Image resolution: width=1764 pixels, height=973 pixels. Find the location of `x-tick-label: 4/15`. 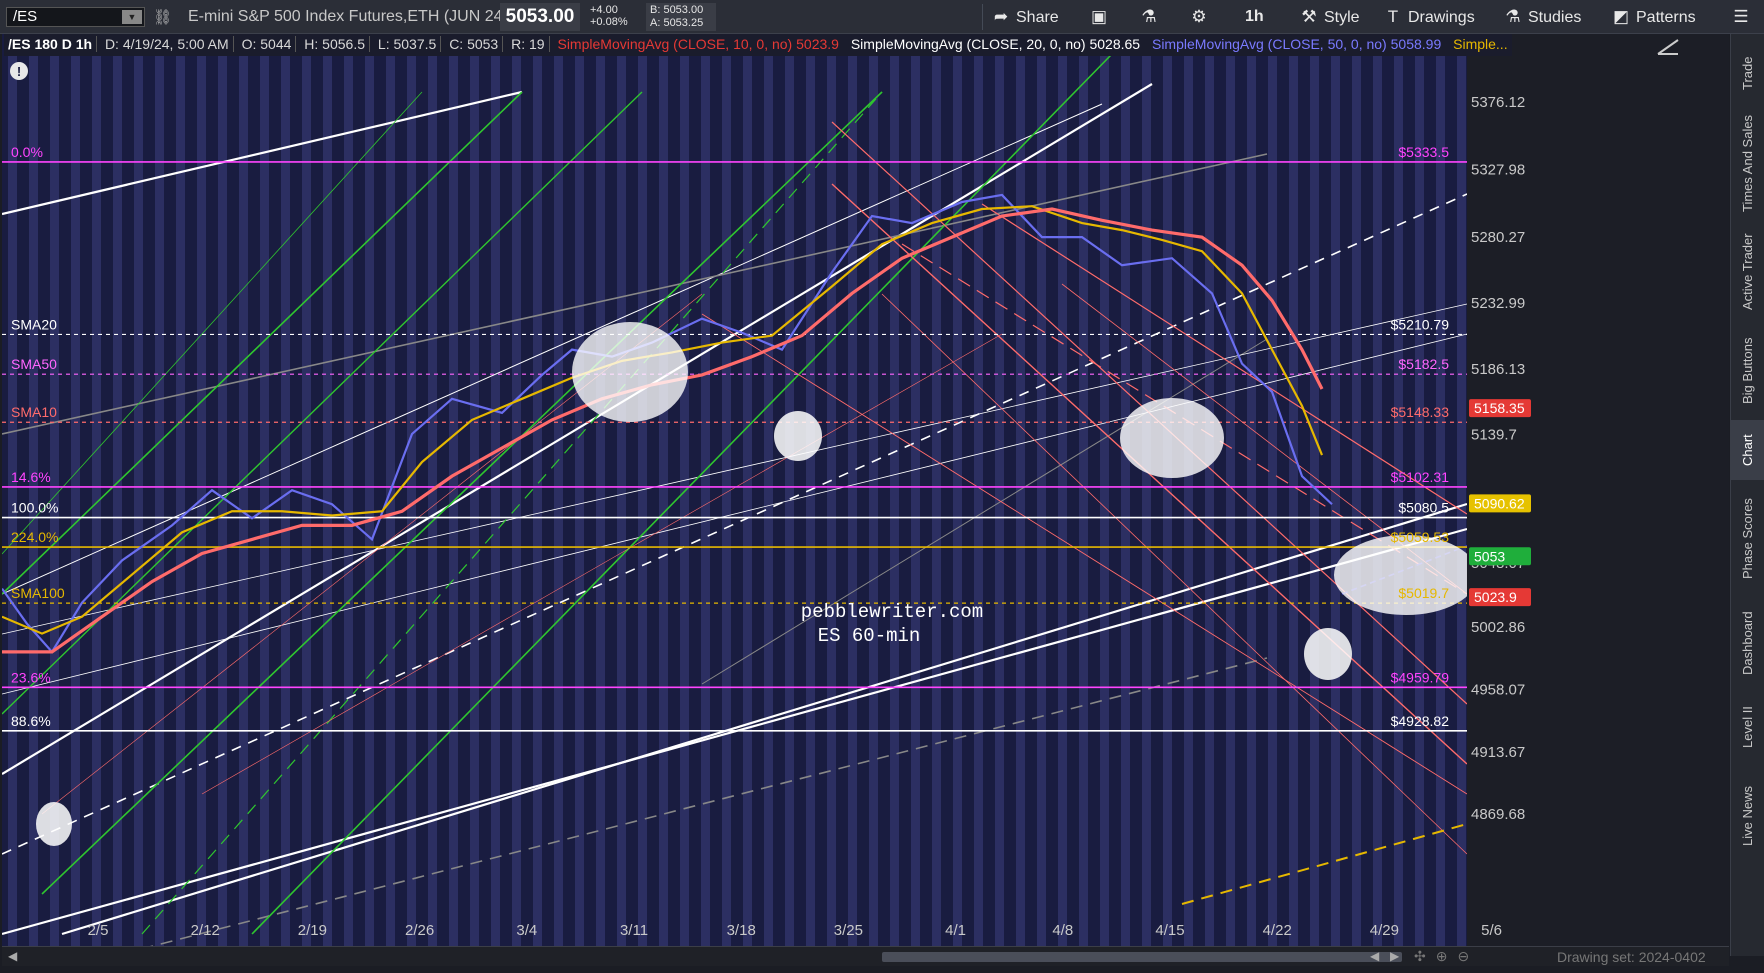

x-tick-label: 4/15 is located at coordinates (1169, 930).